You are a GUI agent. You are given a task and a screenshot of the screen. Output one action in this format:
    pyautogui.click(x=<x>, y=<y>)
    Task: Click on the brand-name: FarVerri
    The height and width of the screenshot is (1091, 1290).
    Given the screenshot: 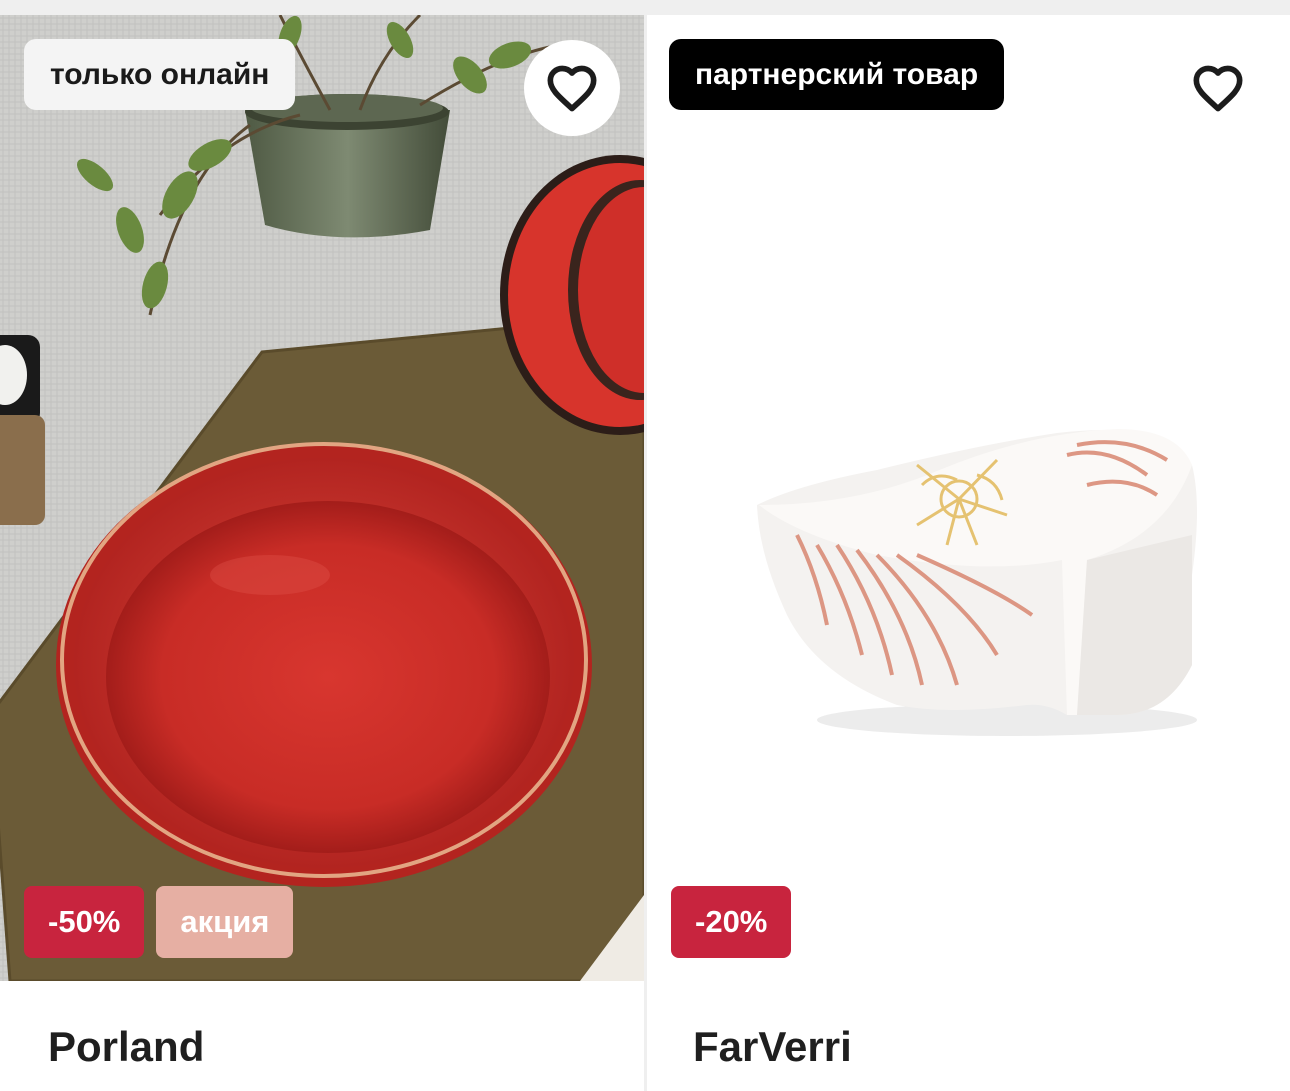 What is the action you would take?
    pyautogui.click(x=772, y=1047)
    